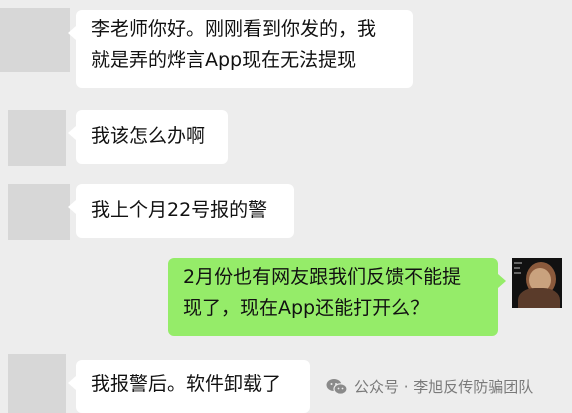  I want to click on message-bubble: 李老师你好。刚刚看到你发的，我 就是弄的烨言App现在无法提现, so click(240, 49).